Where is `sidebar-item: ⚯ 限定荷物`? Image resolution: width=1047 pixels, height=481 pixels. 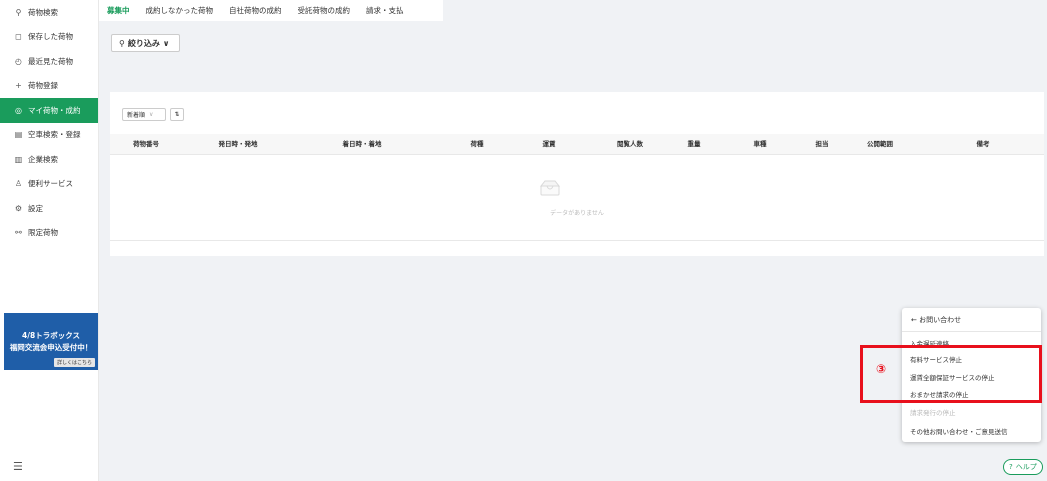
sidebar-item: ⚯ 限定荷物 is located at coordinates (49, 233).